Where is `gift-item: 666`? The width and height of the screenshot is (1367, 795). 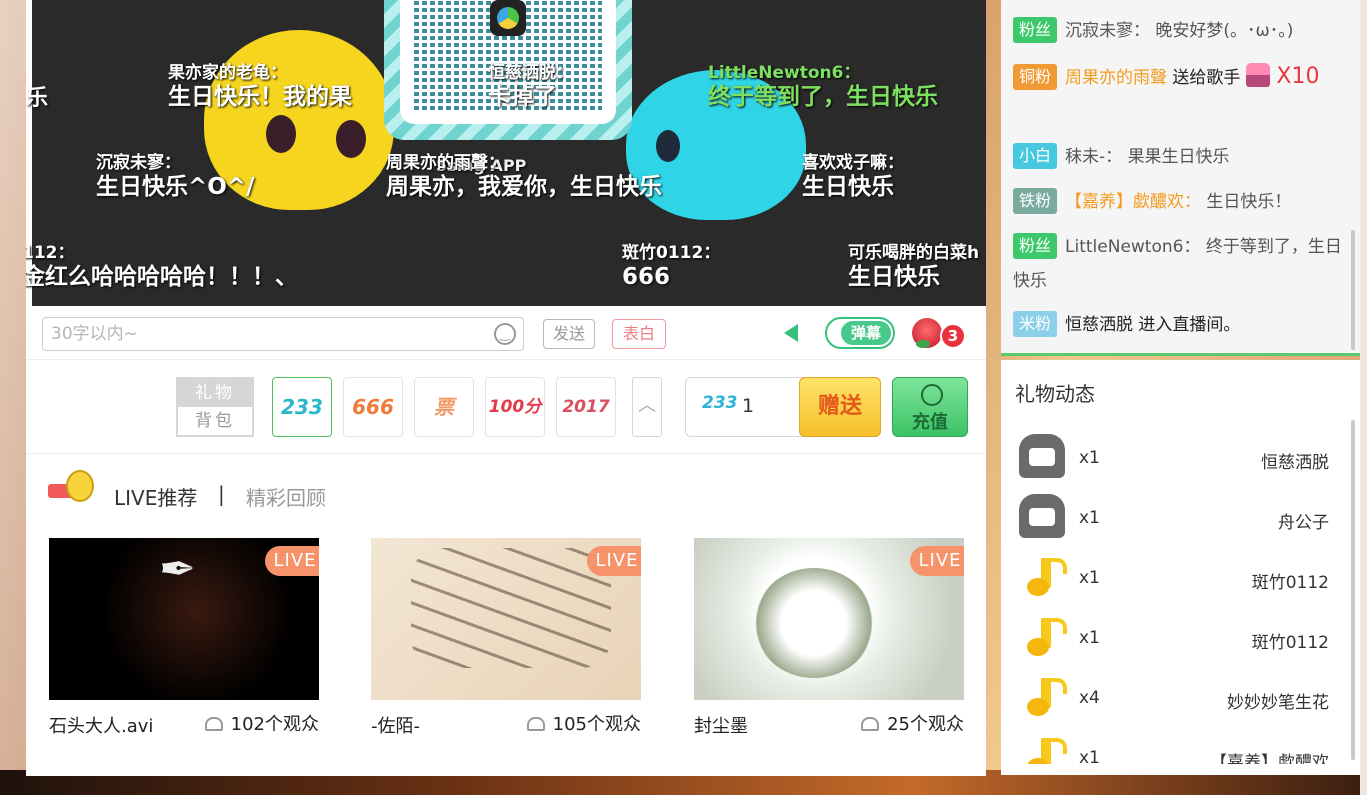
gift-item: 666 is located at coordinates (373, 407).